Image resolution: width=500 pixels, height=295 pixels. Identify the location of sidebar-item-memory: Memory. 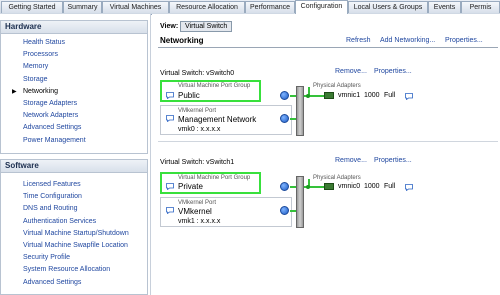
(74, 67).